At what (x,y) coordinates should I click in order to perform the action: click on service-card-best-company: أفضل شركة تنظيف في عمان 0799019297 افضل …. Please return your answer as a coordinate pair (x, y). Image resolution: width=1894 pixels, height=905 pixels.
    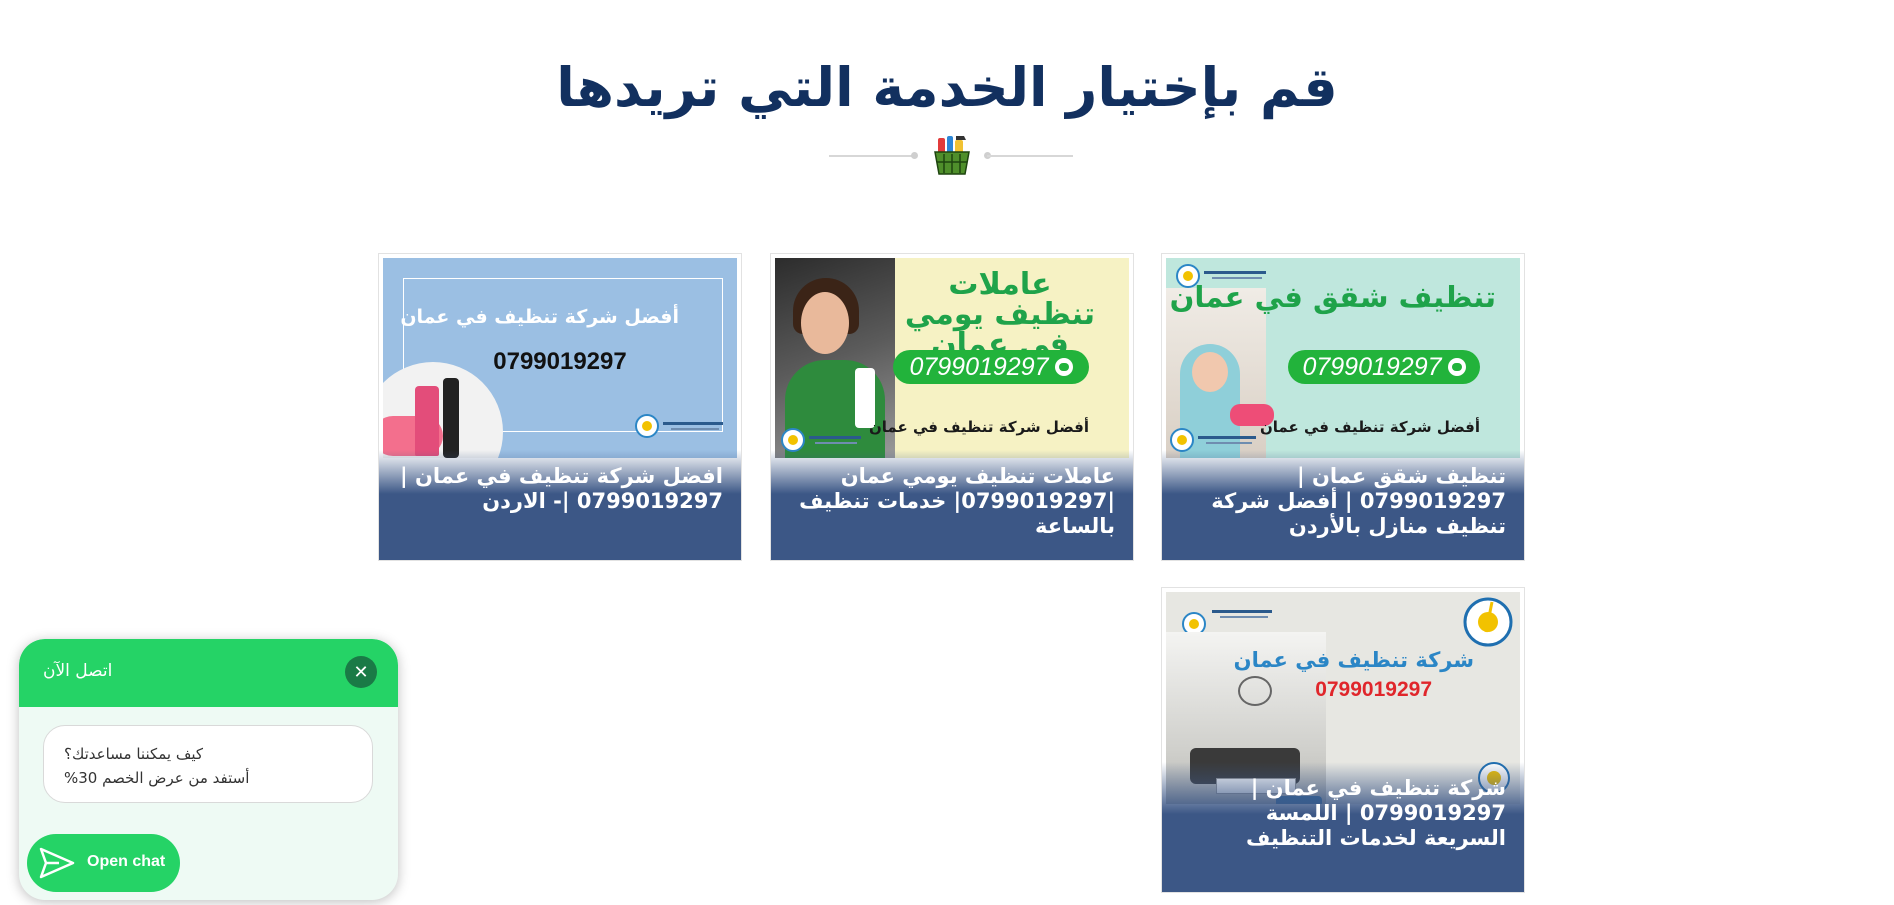
    Looking at the image, I should click on (560, 407).